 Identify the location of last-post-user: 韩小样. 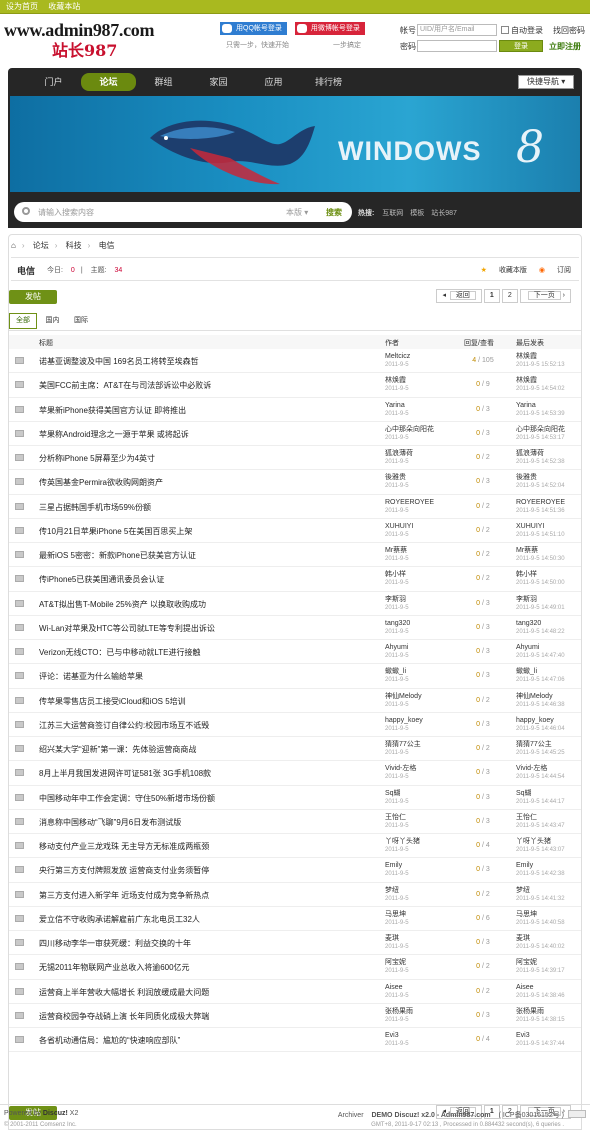
(540, 574).